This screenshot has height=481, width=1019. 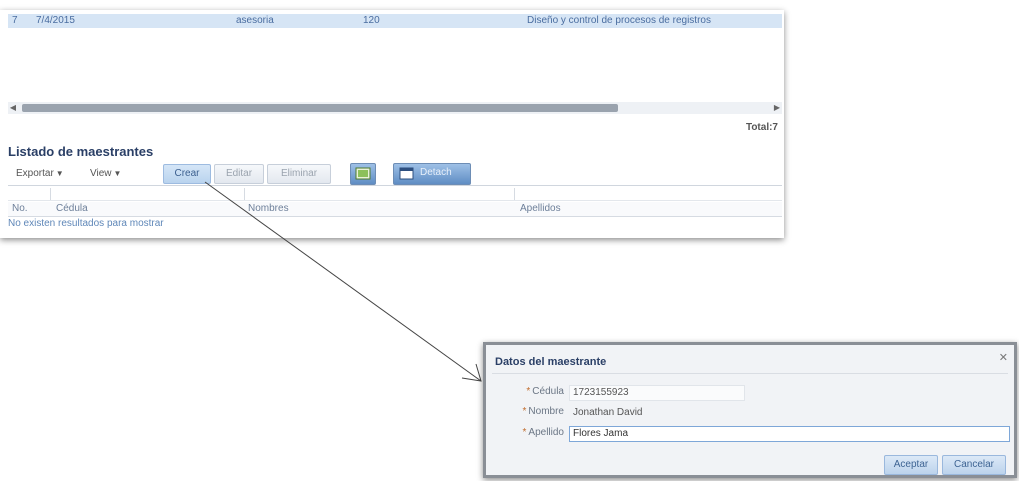 What do you see at coordinates (789, 434) in the screenshot?
I see `apellido-field: Flores Jama` at bounding box center [789, 434].